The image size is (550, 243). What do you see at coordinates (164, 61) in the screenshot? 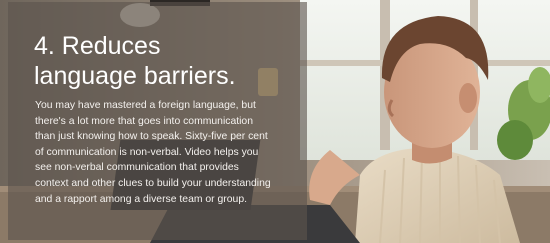
I see `slide-headline: 4. Reduces language barriers.` at bounding box center [164, 61].